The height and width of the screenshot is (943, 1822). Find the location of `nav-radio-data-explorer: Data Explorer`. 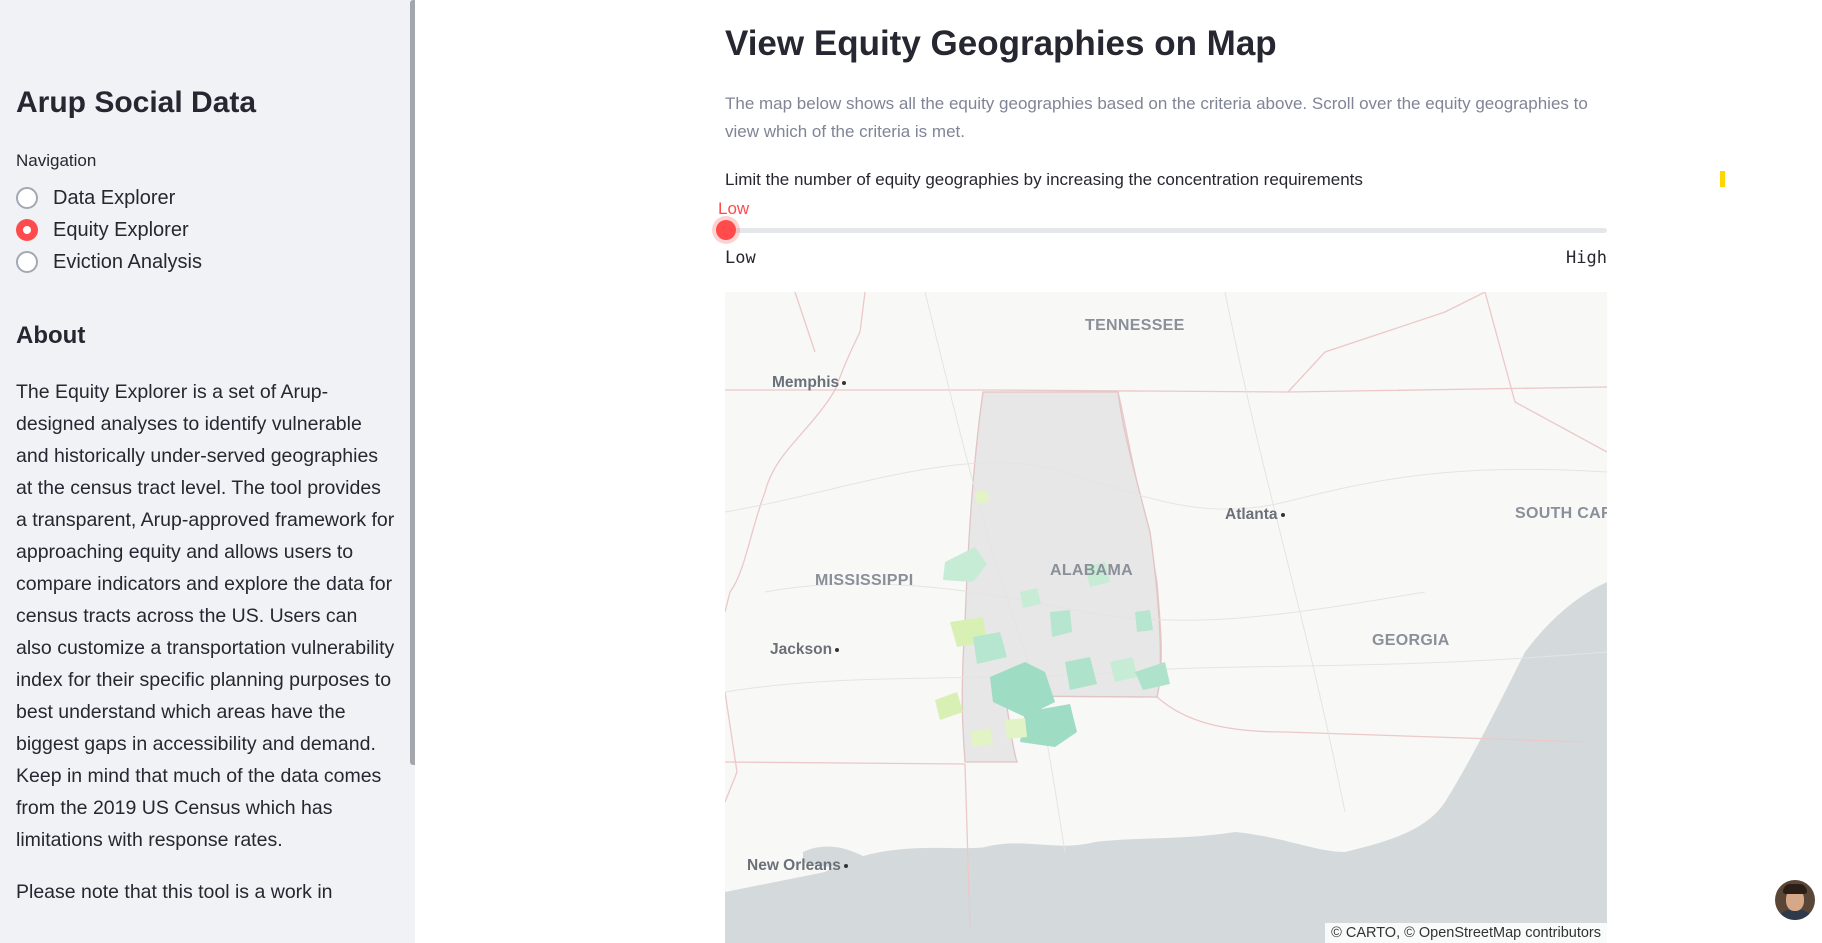

nav-radio-data-explorer: Data Explorer is located at coordinates (95, 198).